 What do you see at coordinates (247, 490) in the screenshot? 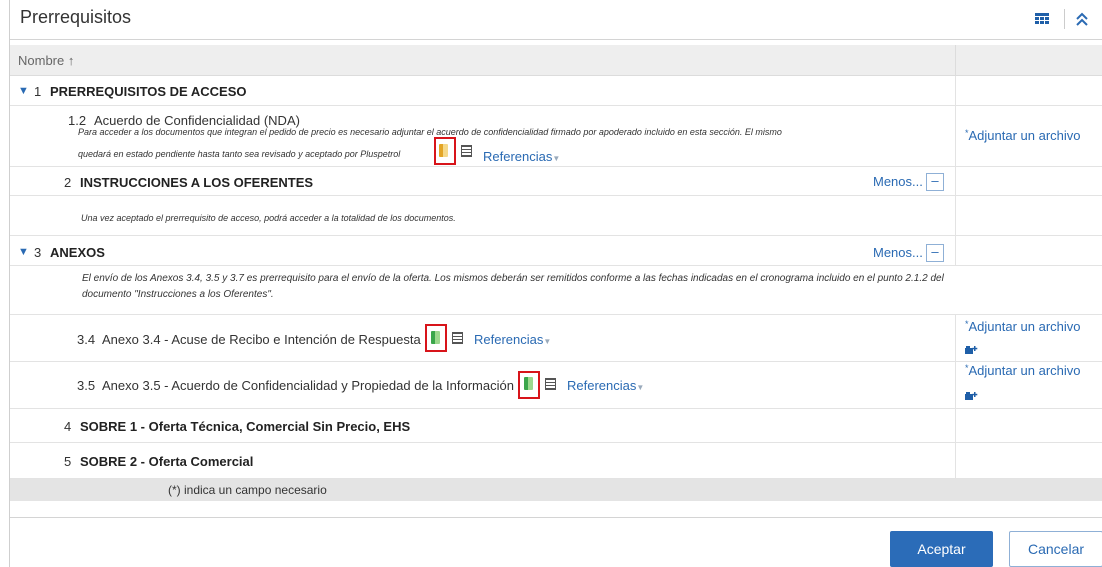
I see `required-note-text: (*) indica un campo necesario` at bounding box center [247, 490].